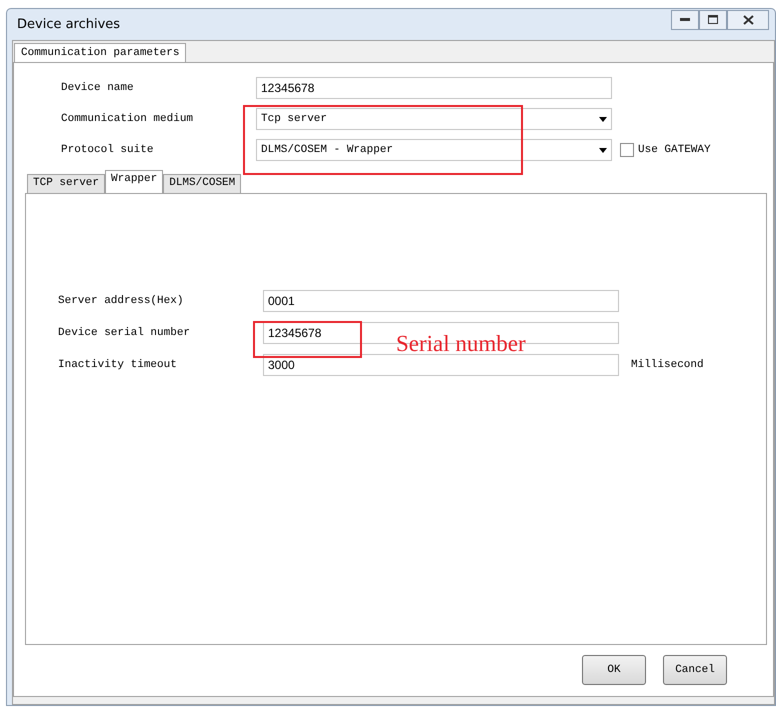 The width and height of the screenshot is (776, 710). Describe the element at coordinates (118, 365) in the screenshot. I see `field-label: Inactivity timeout` at that location.